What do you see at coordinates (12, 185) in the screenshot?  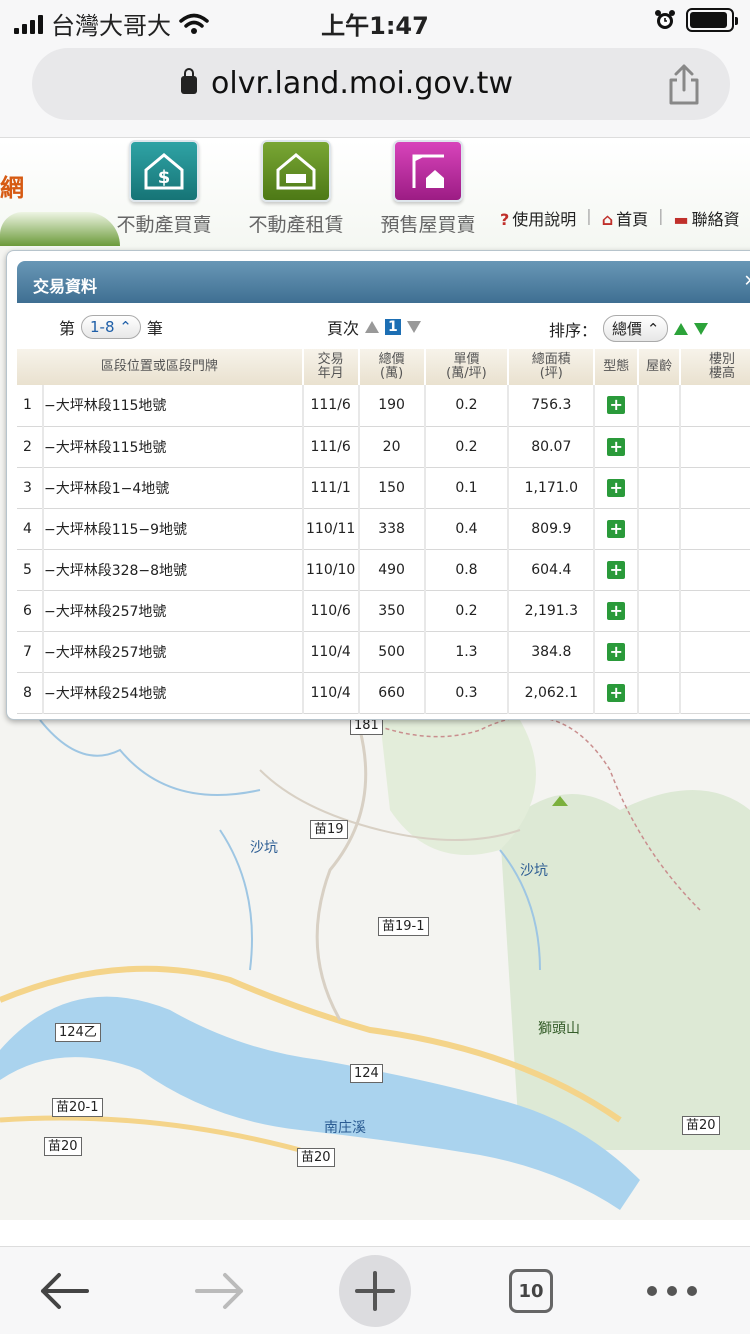 I see `site-logo: 網` at bounding box center [12, 185].